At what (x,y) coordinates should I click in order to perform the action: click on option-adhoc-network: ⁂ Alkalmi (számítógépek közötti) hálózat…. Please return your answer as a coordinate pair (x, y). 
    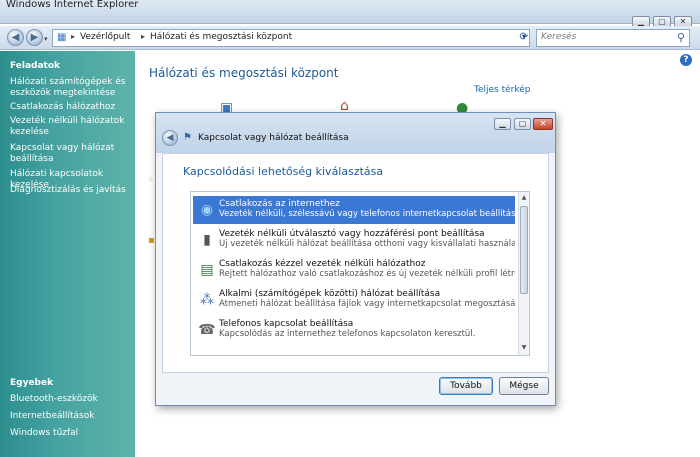
    Looking at the image, I should click on (354, 300).